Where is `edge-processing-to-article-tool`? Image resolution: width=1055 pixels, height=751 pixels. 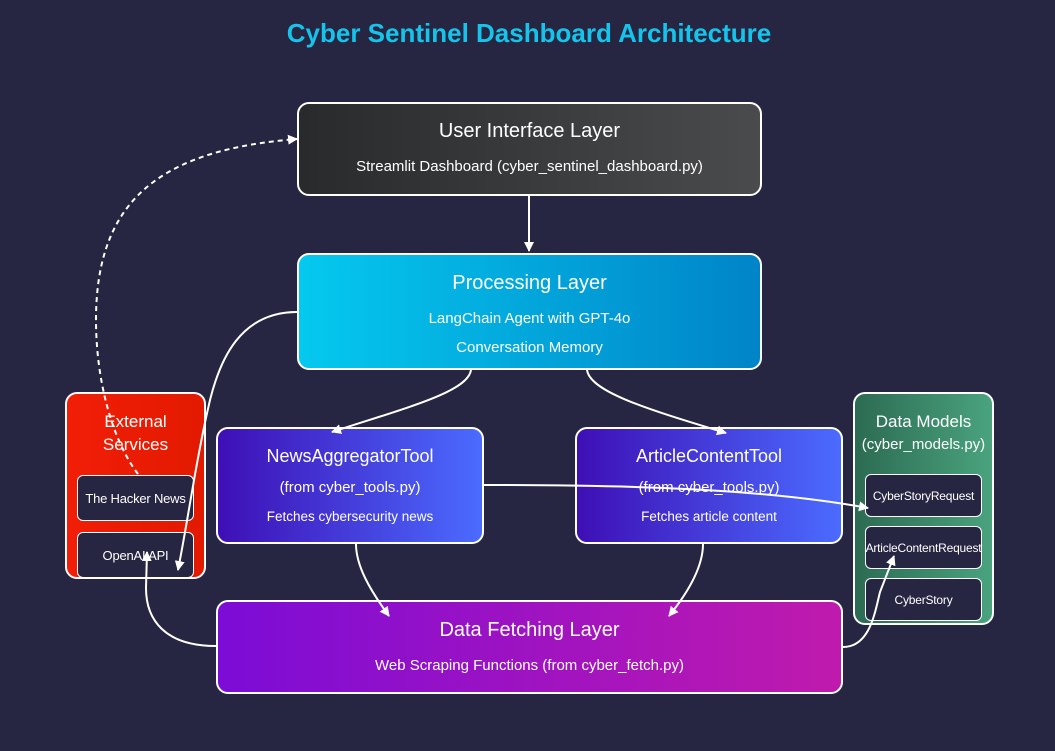
edge-processing-to-article-tool is located at coordinates (656, 402).